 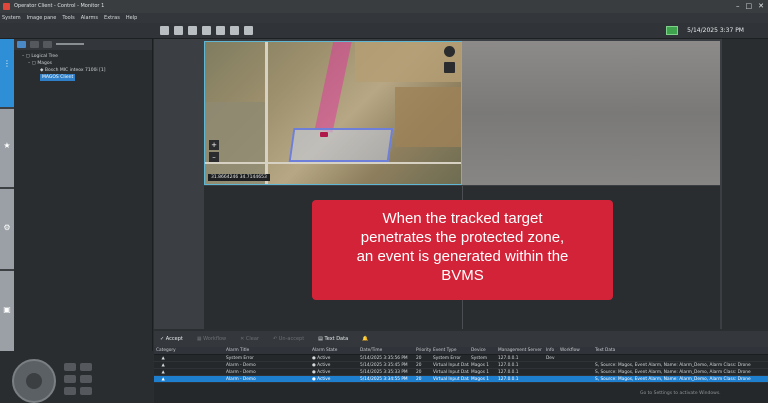 What do you see at coordinates (428, 117) in the screenshot?
I see `map-field` at bounding box center [428, 117].